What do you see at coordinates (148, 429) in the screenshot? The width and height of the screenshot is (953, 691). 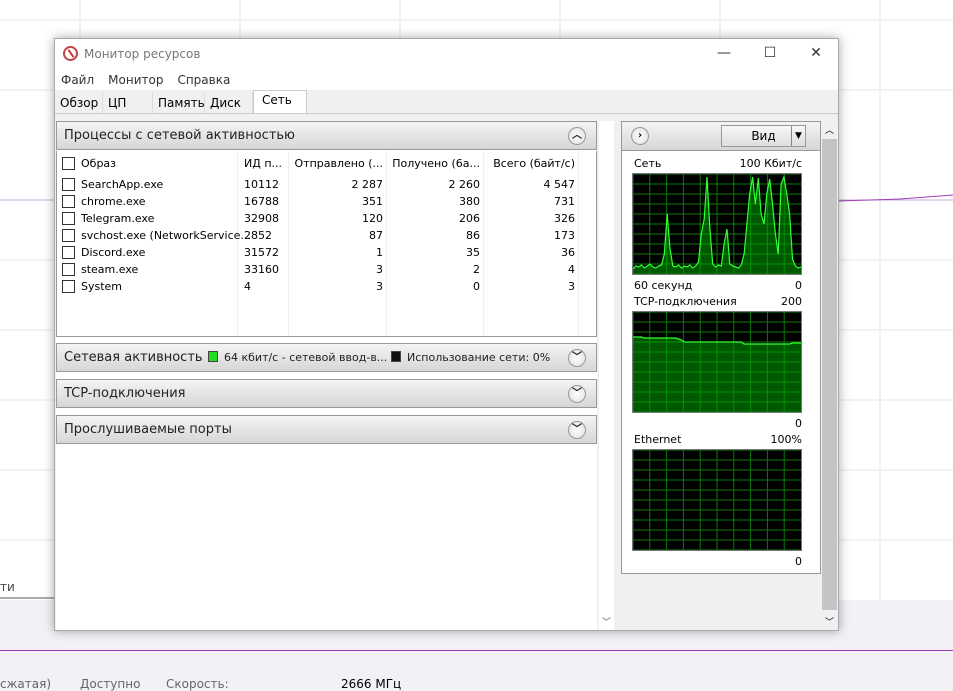 I see `section-title: Прослушиваемые порты` at bounding box center [148, 429].